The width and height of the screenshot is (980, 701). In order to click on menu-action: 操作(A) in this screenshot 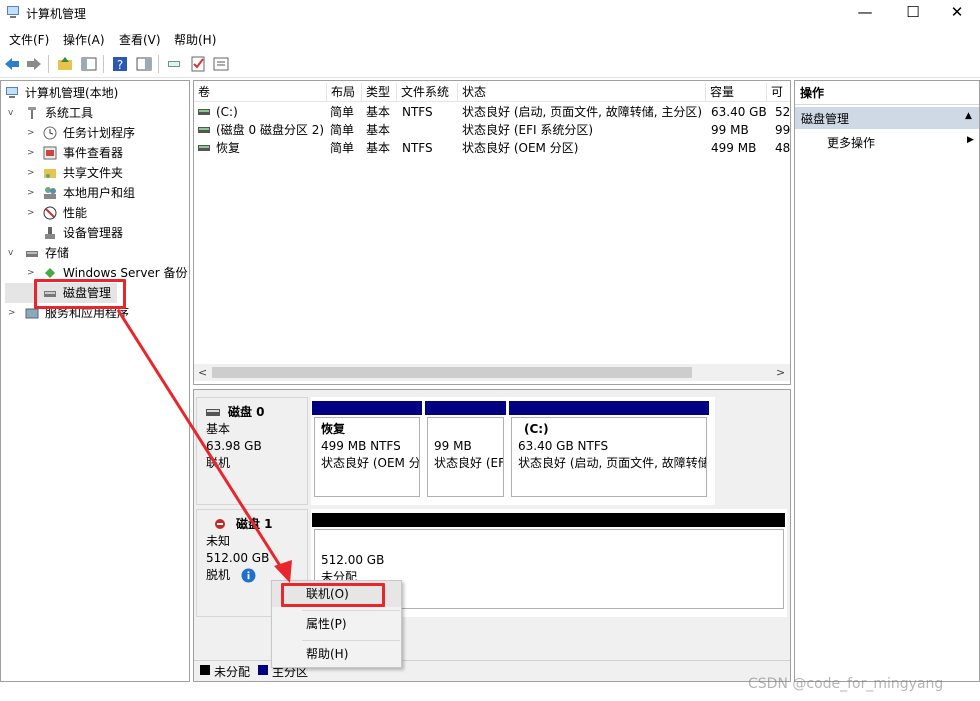, I will do `click(84, 39)`.